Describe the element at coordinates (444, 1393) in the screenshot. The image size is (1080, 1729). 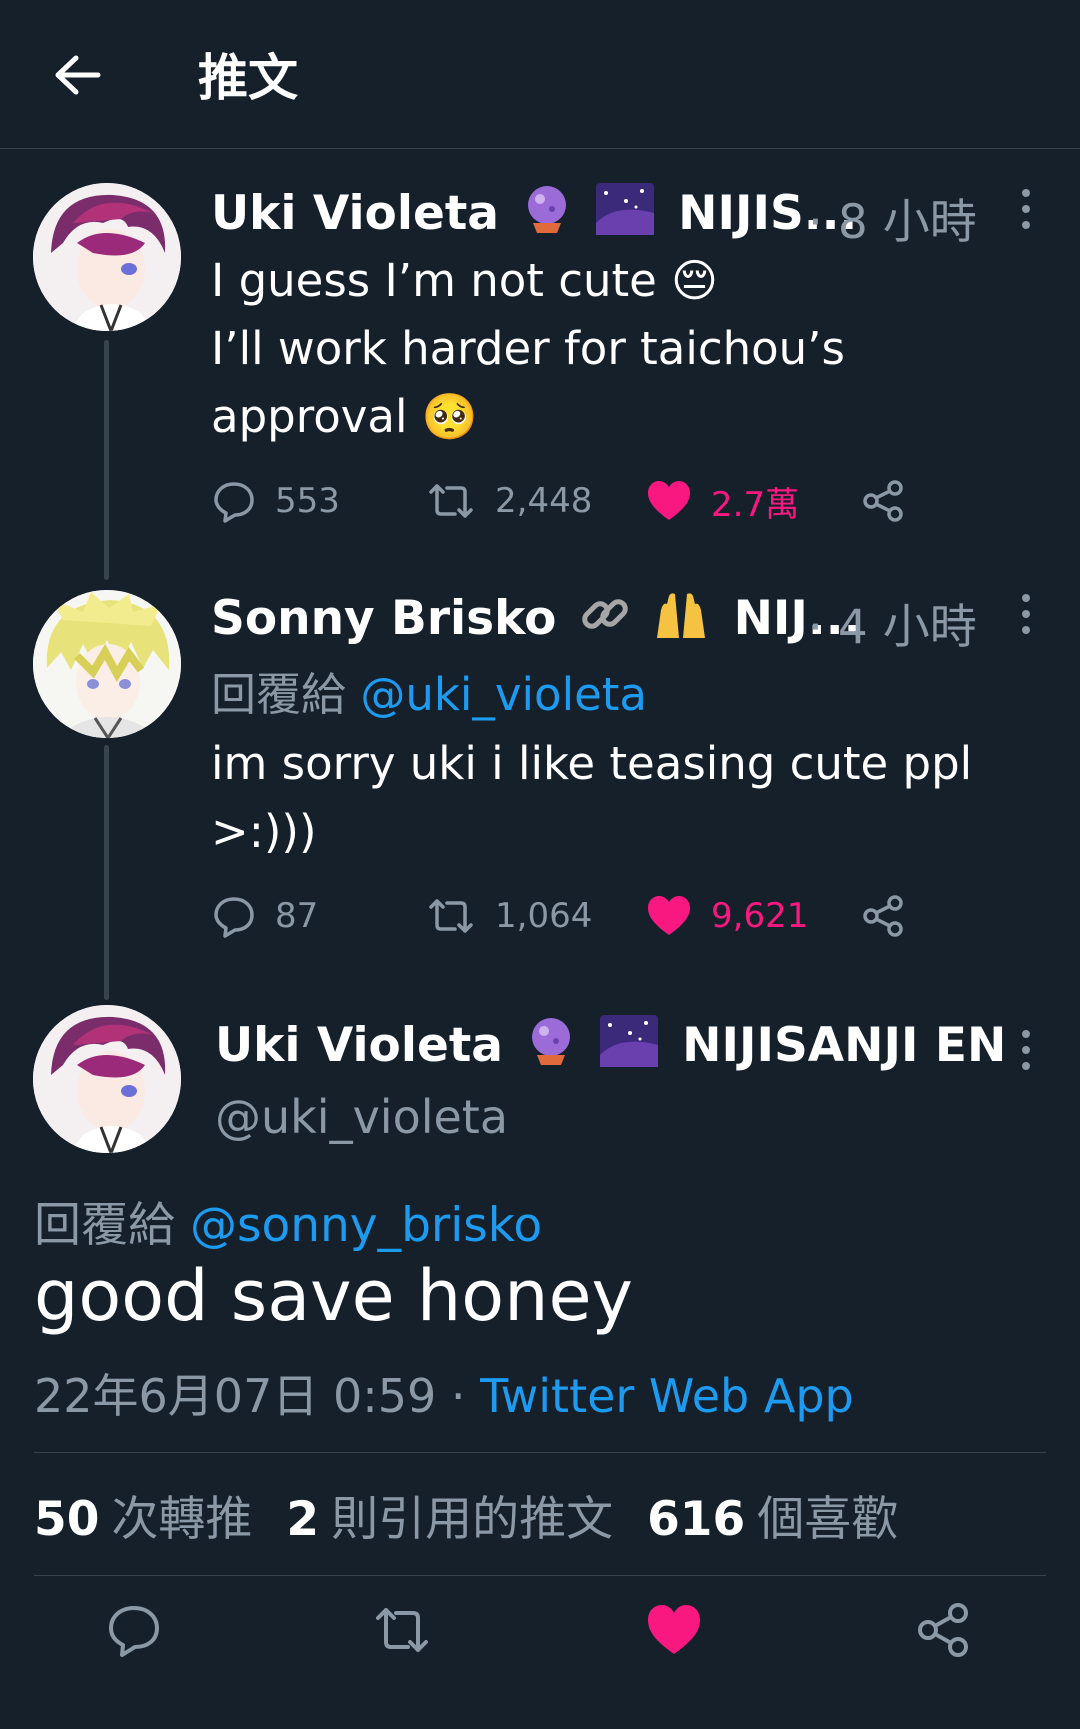
I see `main-tweet-meta: 22年6月07日 0:59 · Twitter Web App` at that location.